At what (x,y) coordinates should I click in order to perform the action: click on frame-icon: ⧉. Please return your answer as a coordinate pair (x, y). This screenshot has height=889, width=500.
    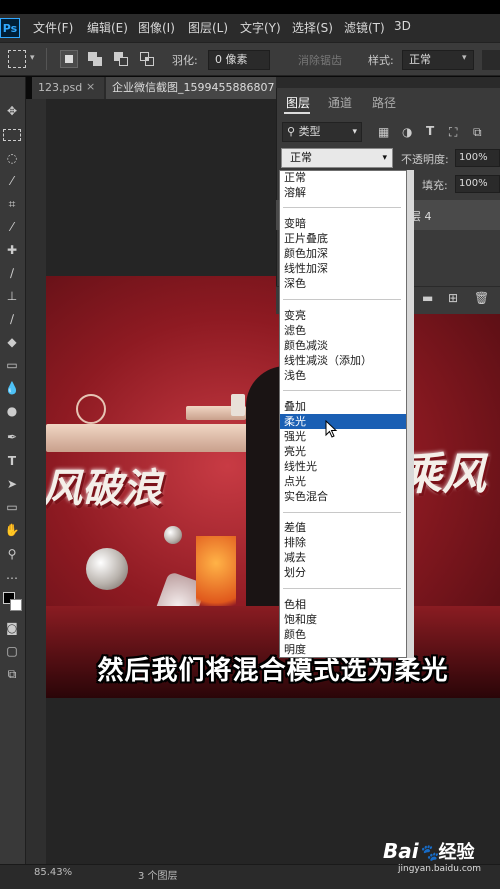
    Looking at the image, I should click on (12, 674).